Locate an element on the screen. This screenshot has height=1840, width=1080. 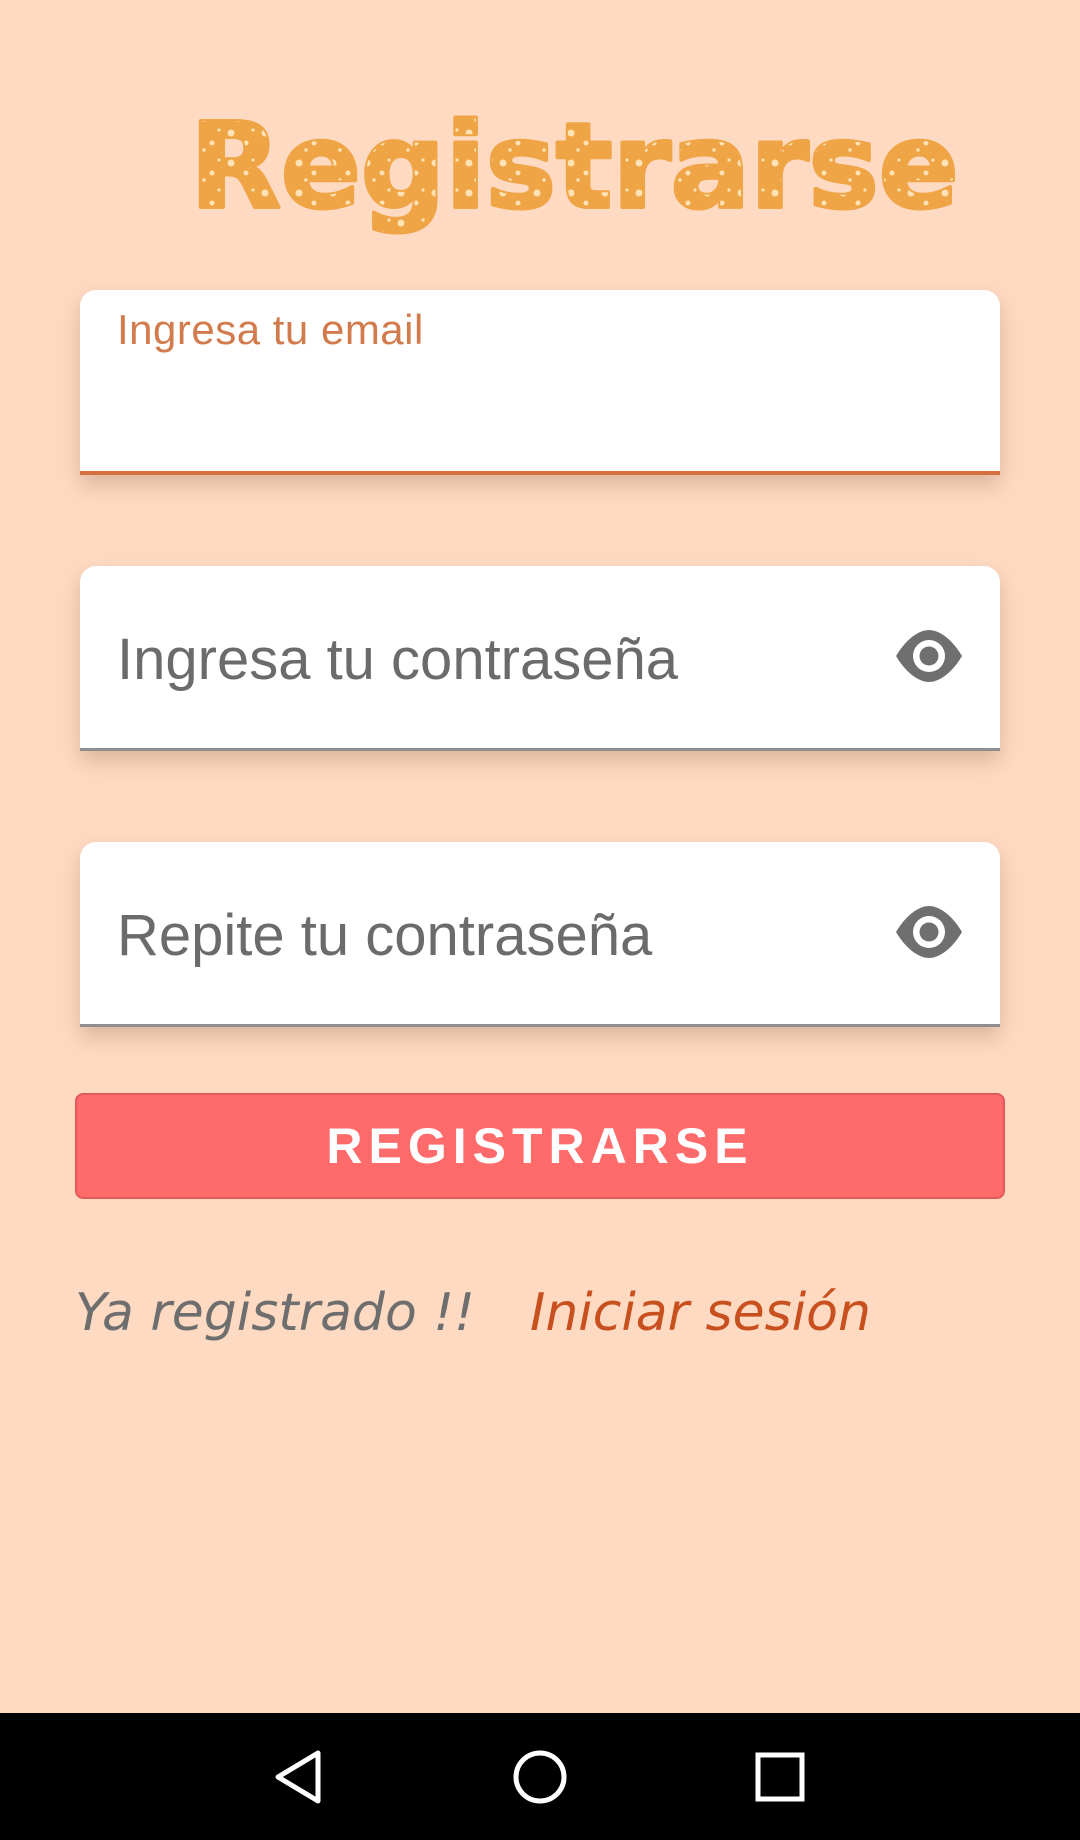
email-label: Ingresa tu email is located at coordinates (270, 329).